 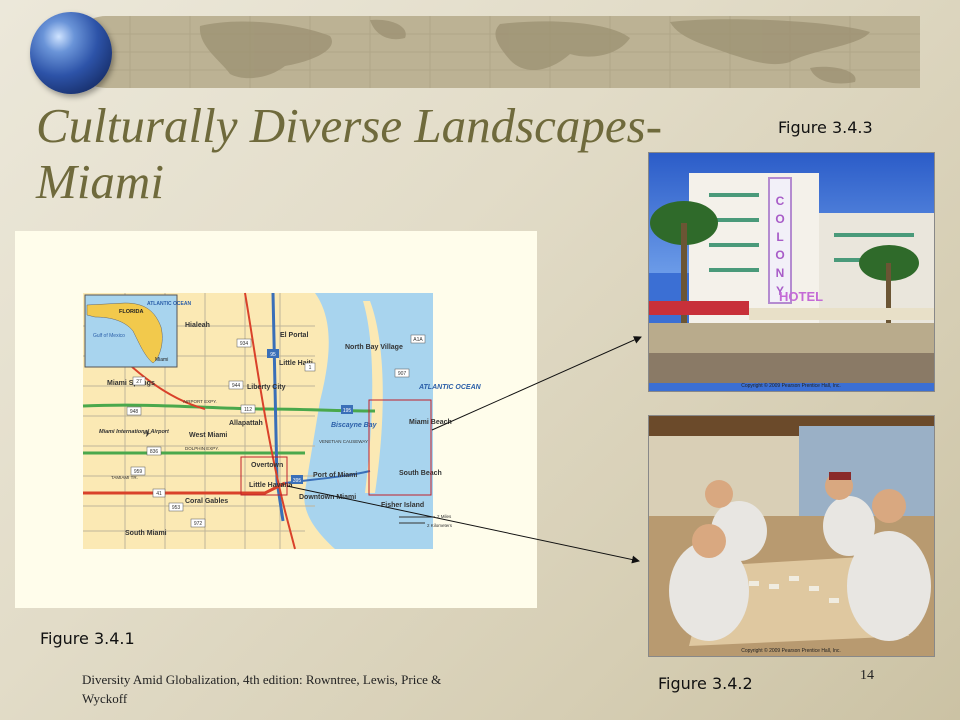 I want to click on arrow-to-hotel, so click(x=536, y=383).